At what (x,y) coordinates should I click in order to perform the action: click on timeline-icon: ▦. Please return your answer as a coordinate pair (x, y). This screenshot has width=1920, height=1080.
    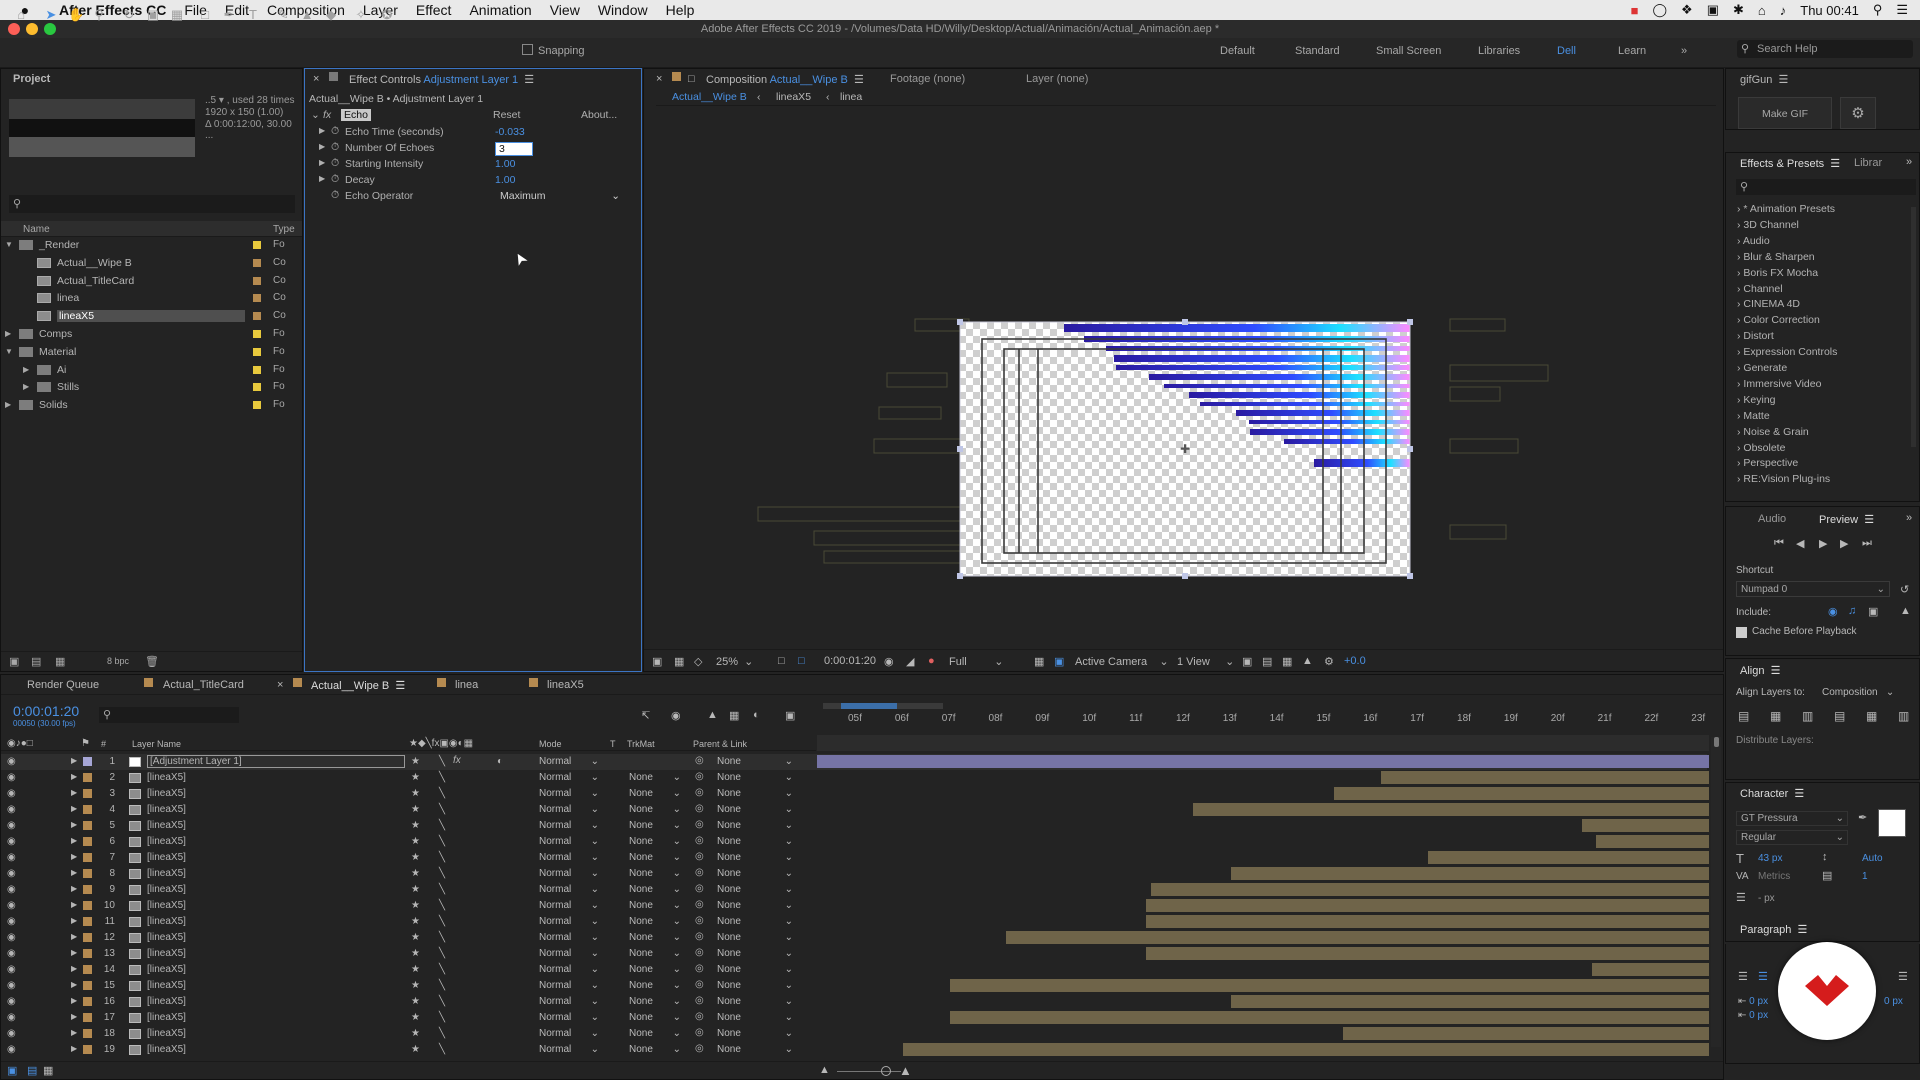
    Looking at the image, I should click on (1287, 661).